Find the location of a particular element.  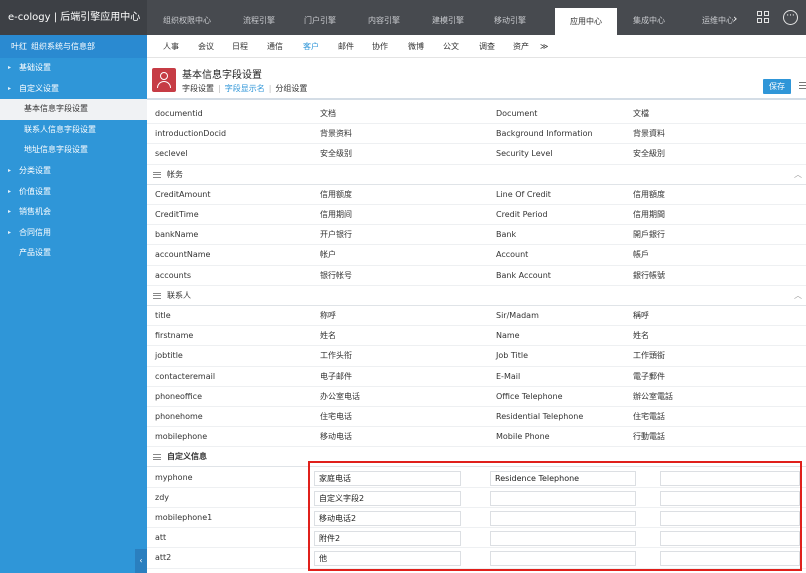

top-nav-item: 运维中心 is located at coordinates (718, 17).